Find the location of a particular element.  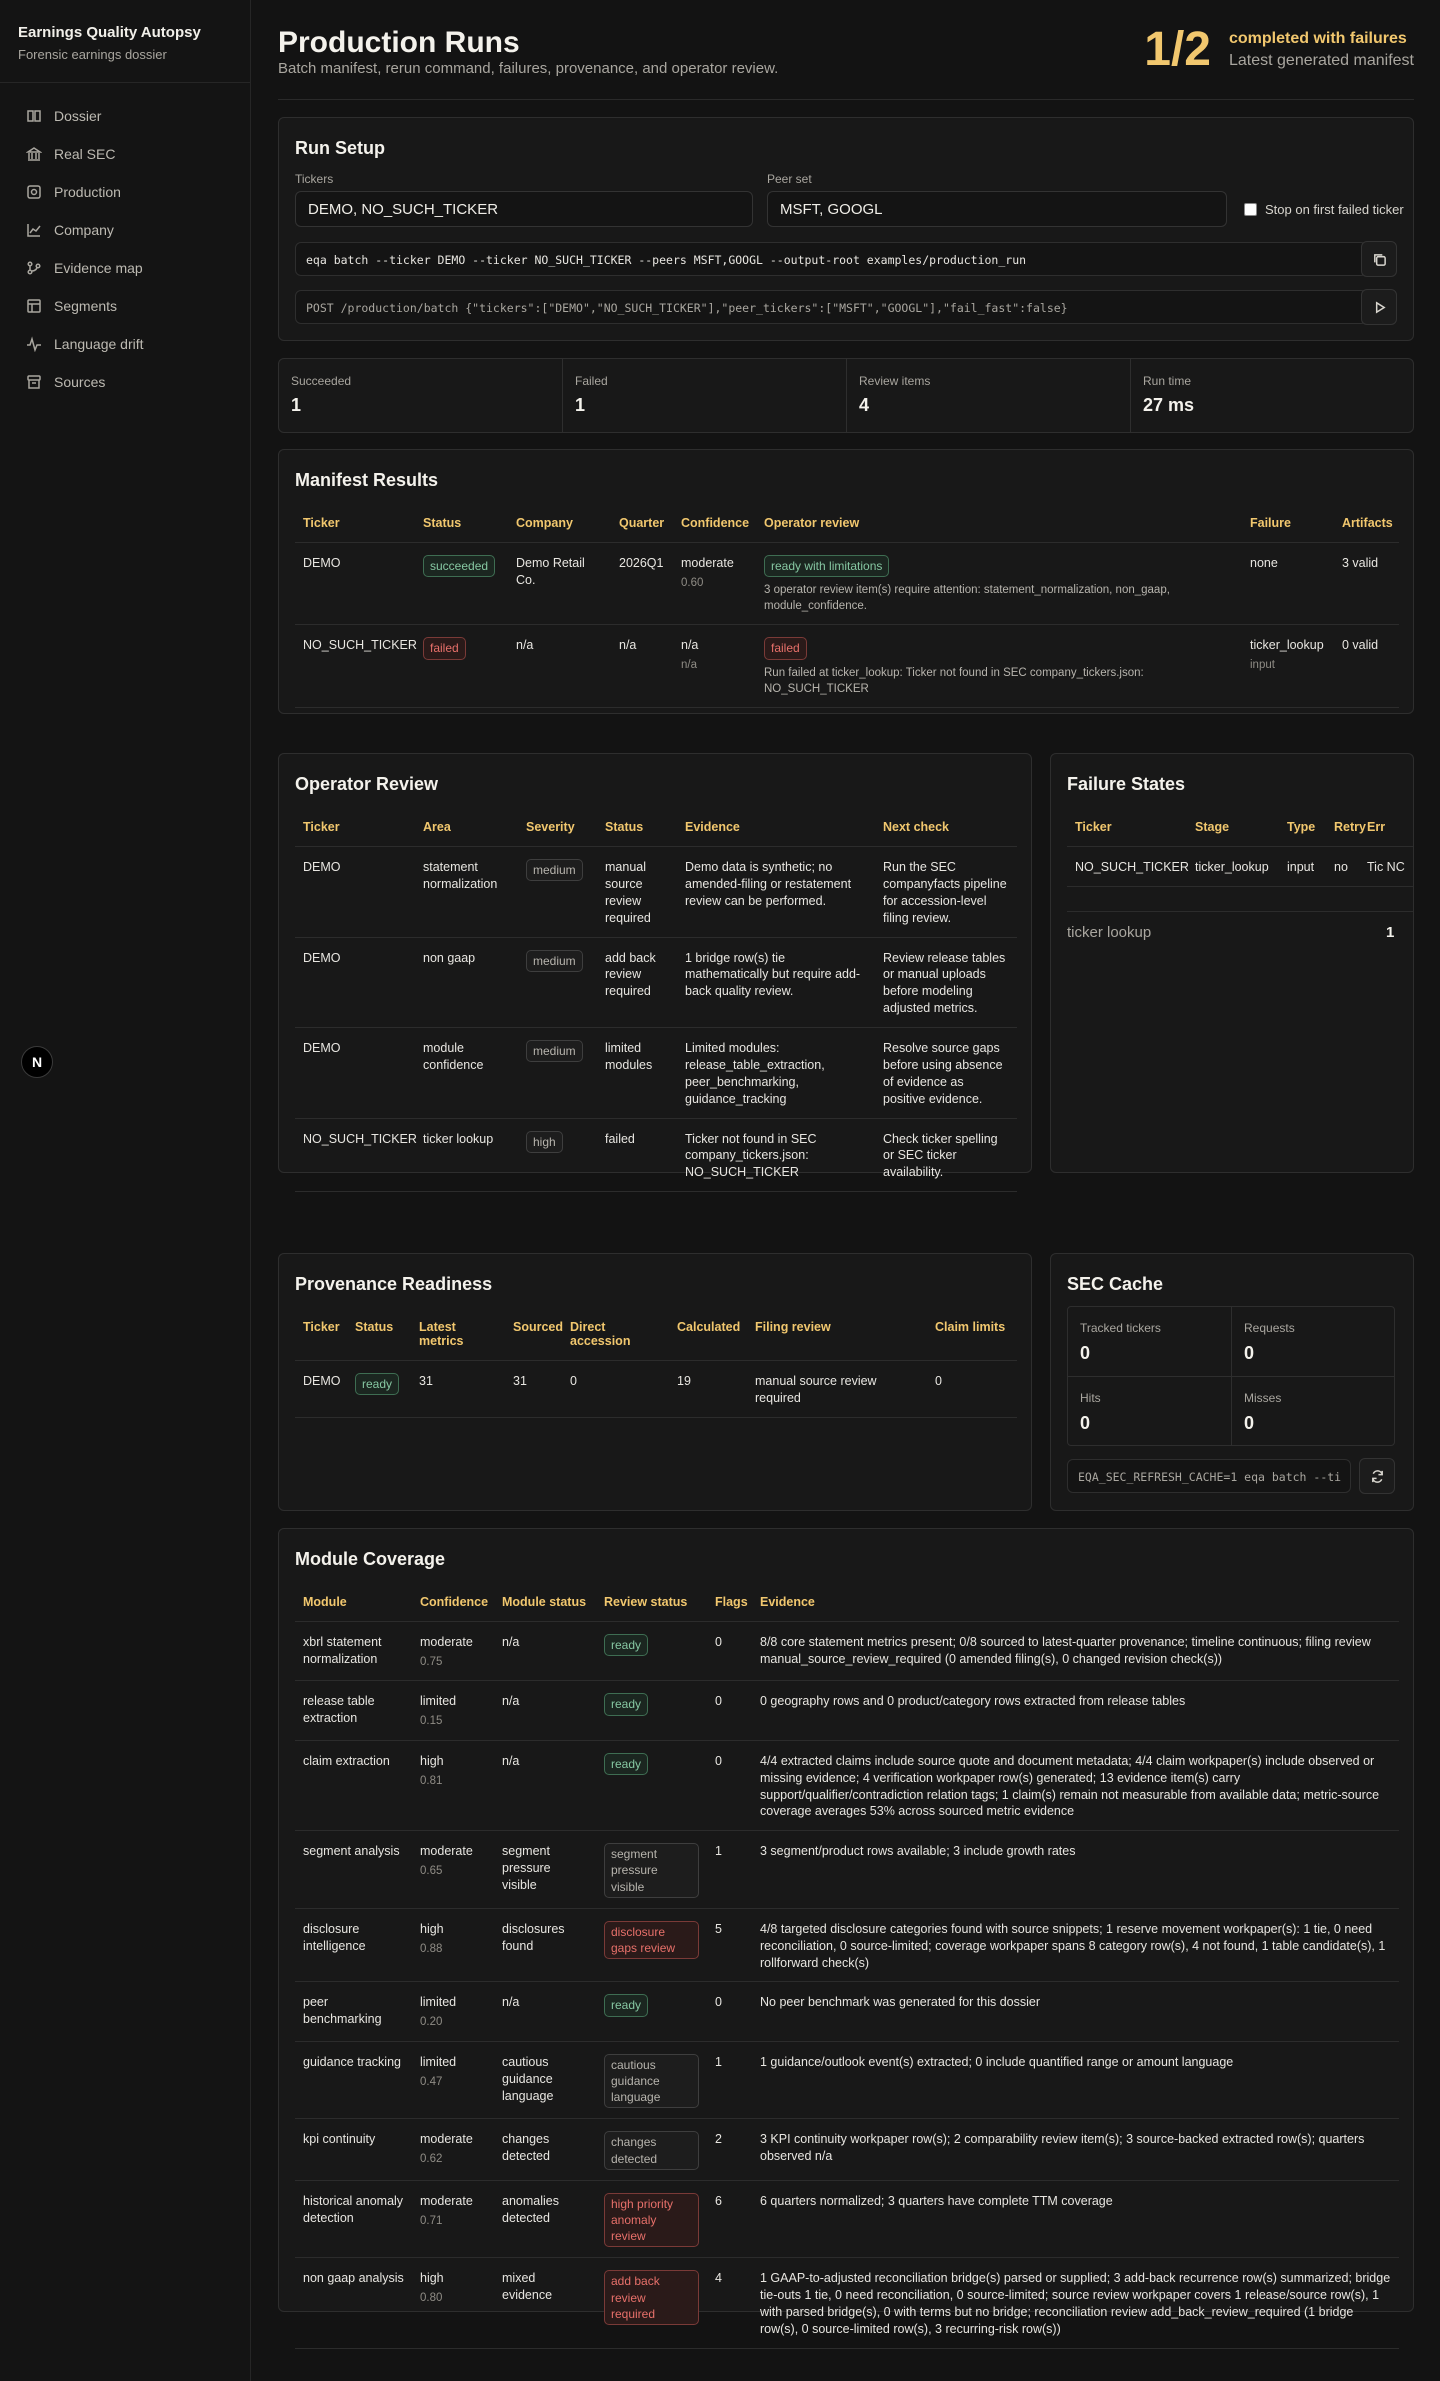

stat-label: Review items is located at coordinates (895, 381).